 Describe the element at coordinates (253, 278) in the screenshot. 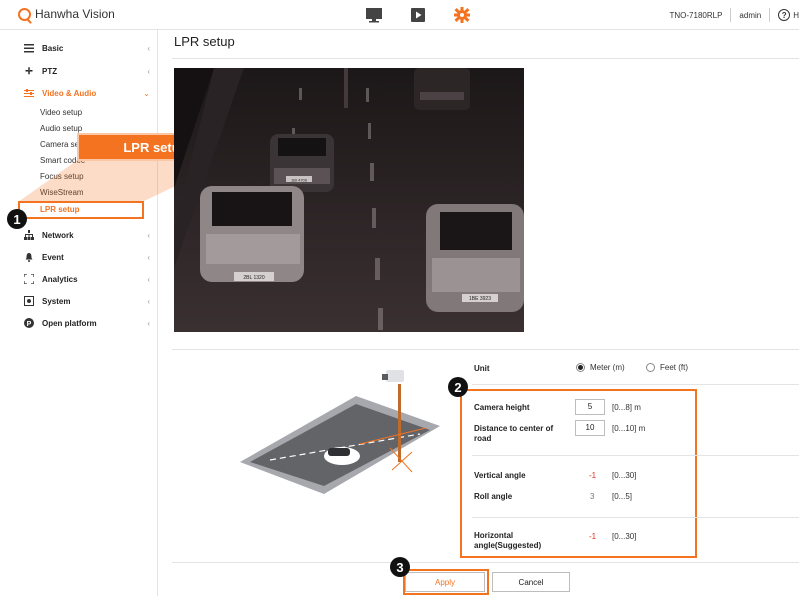

I see `plate-text: 2BL 1320` at that location.